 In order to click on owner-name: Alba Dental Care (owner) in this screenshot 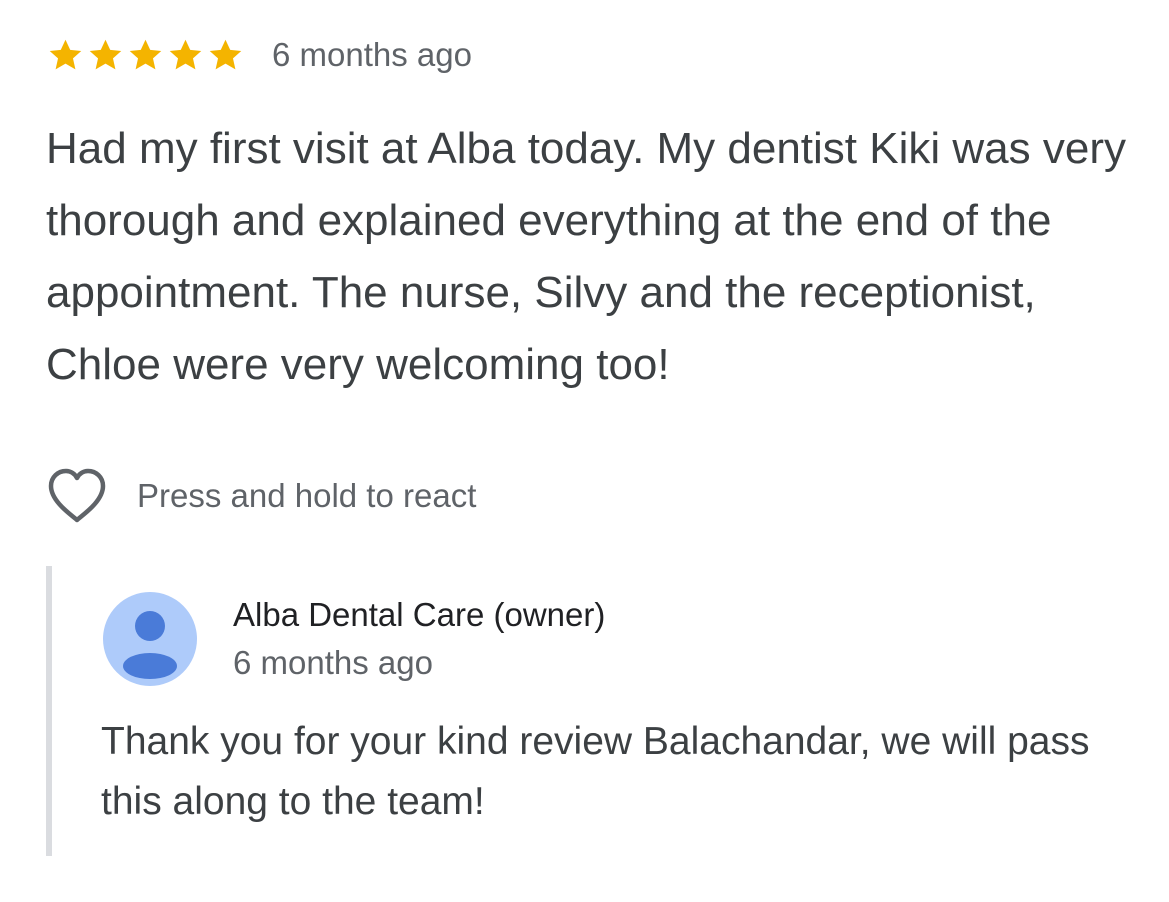, I will do `click(419, 614)`.